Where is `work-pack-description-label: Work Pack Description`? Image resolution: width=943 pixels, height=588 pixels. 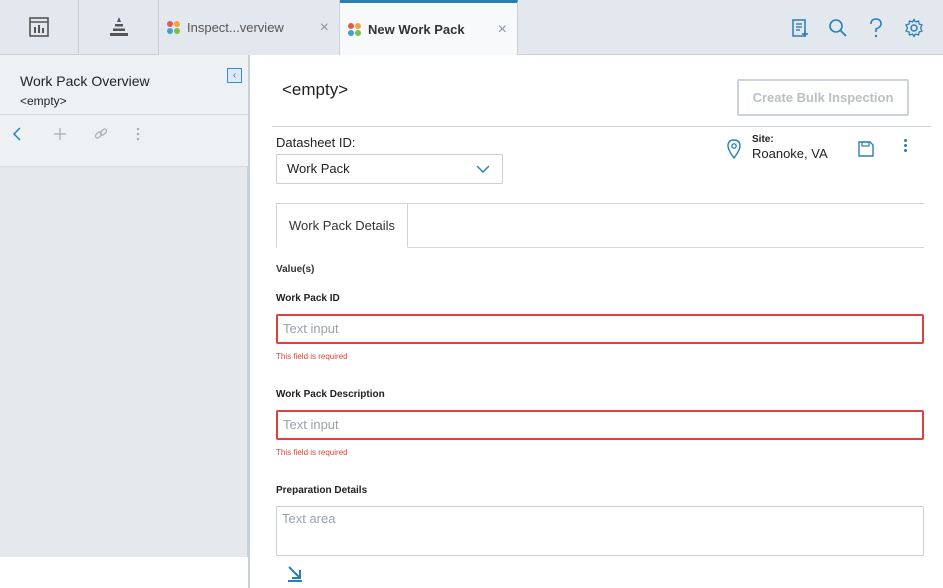
work-pack-description-label: Work Pack Description is located at coordinates (330, 394).